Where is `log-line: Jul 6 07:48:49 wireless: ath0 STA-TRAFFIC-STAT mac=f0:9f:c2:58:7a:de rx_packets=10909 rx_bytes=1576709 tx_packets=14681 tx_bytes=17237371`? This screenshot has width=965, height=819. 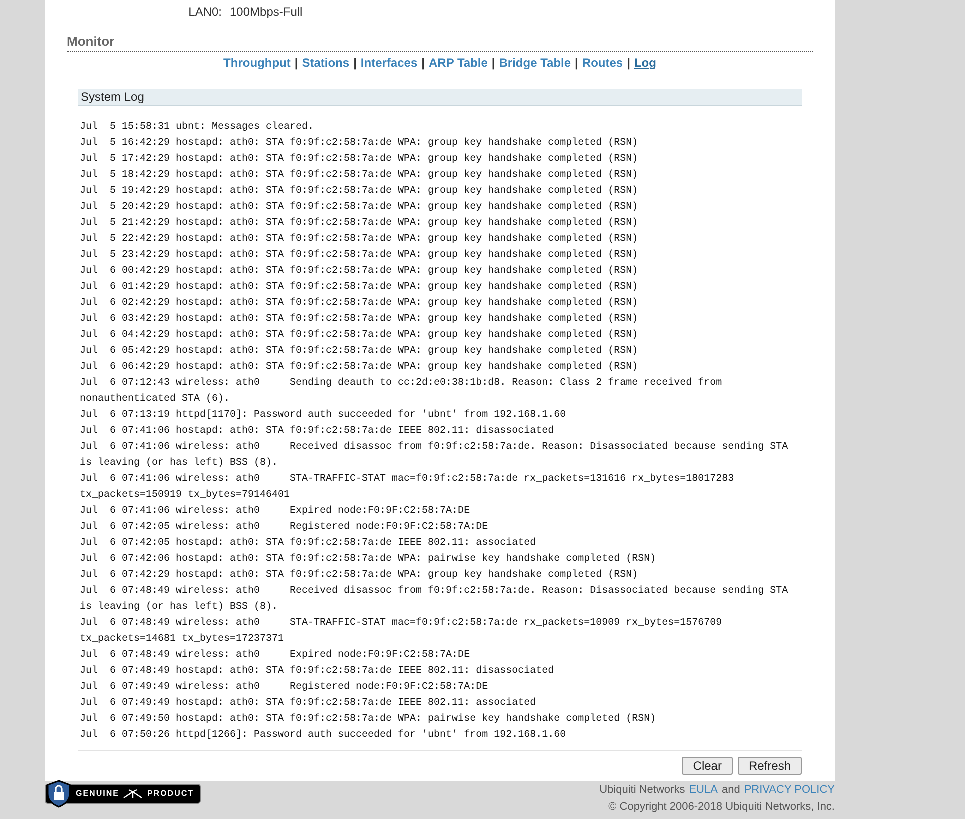 log-line: Jul 6 07:48:49 wireless: ath0 STA-TRAFFIC-STAT mac=f0:9f:c2:58:7a:de rx_packets=10909 rx_bytes=1576709 tx_packets=14681 tx_bytes=17237371 is located at coordinates (402, 631).